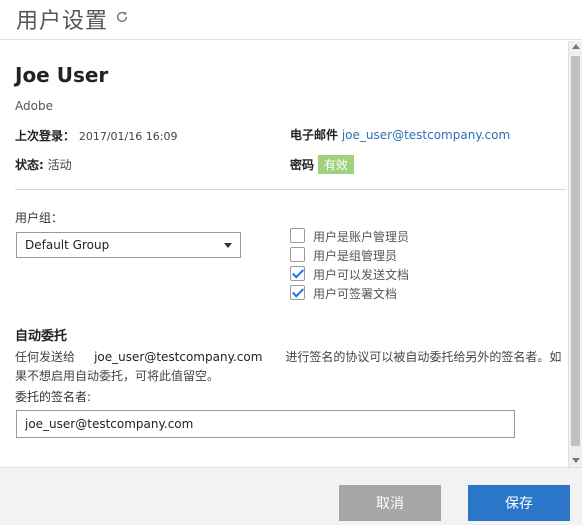  Describe the element at coordinates (291, 20) in the screenshot. I see `title-bar: 用户设置` at that location.